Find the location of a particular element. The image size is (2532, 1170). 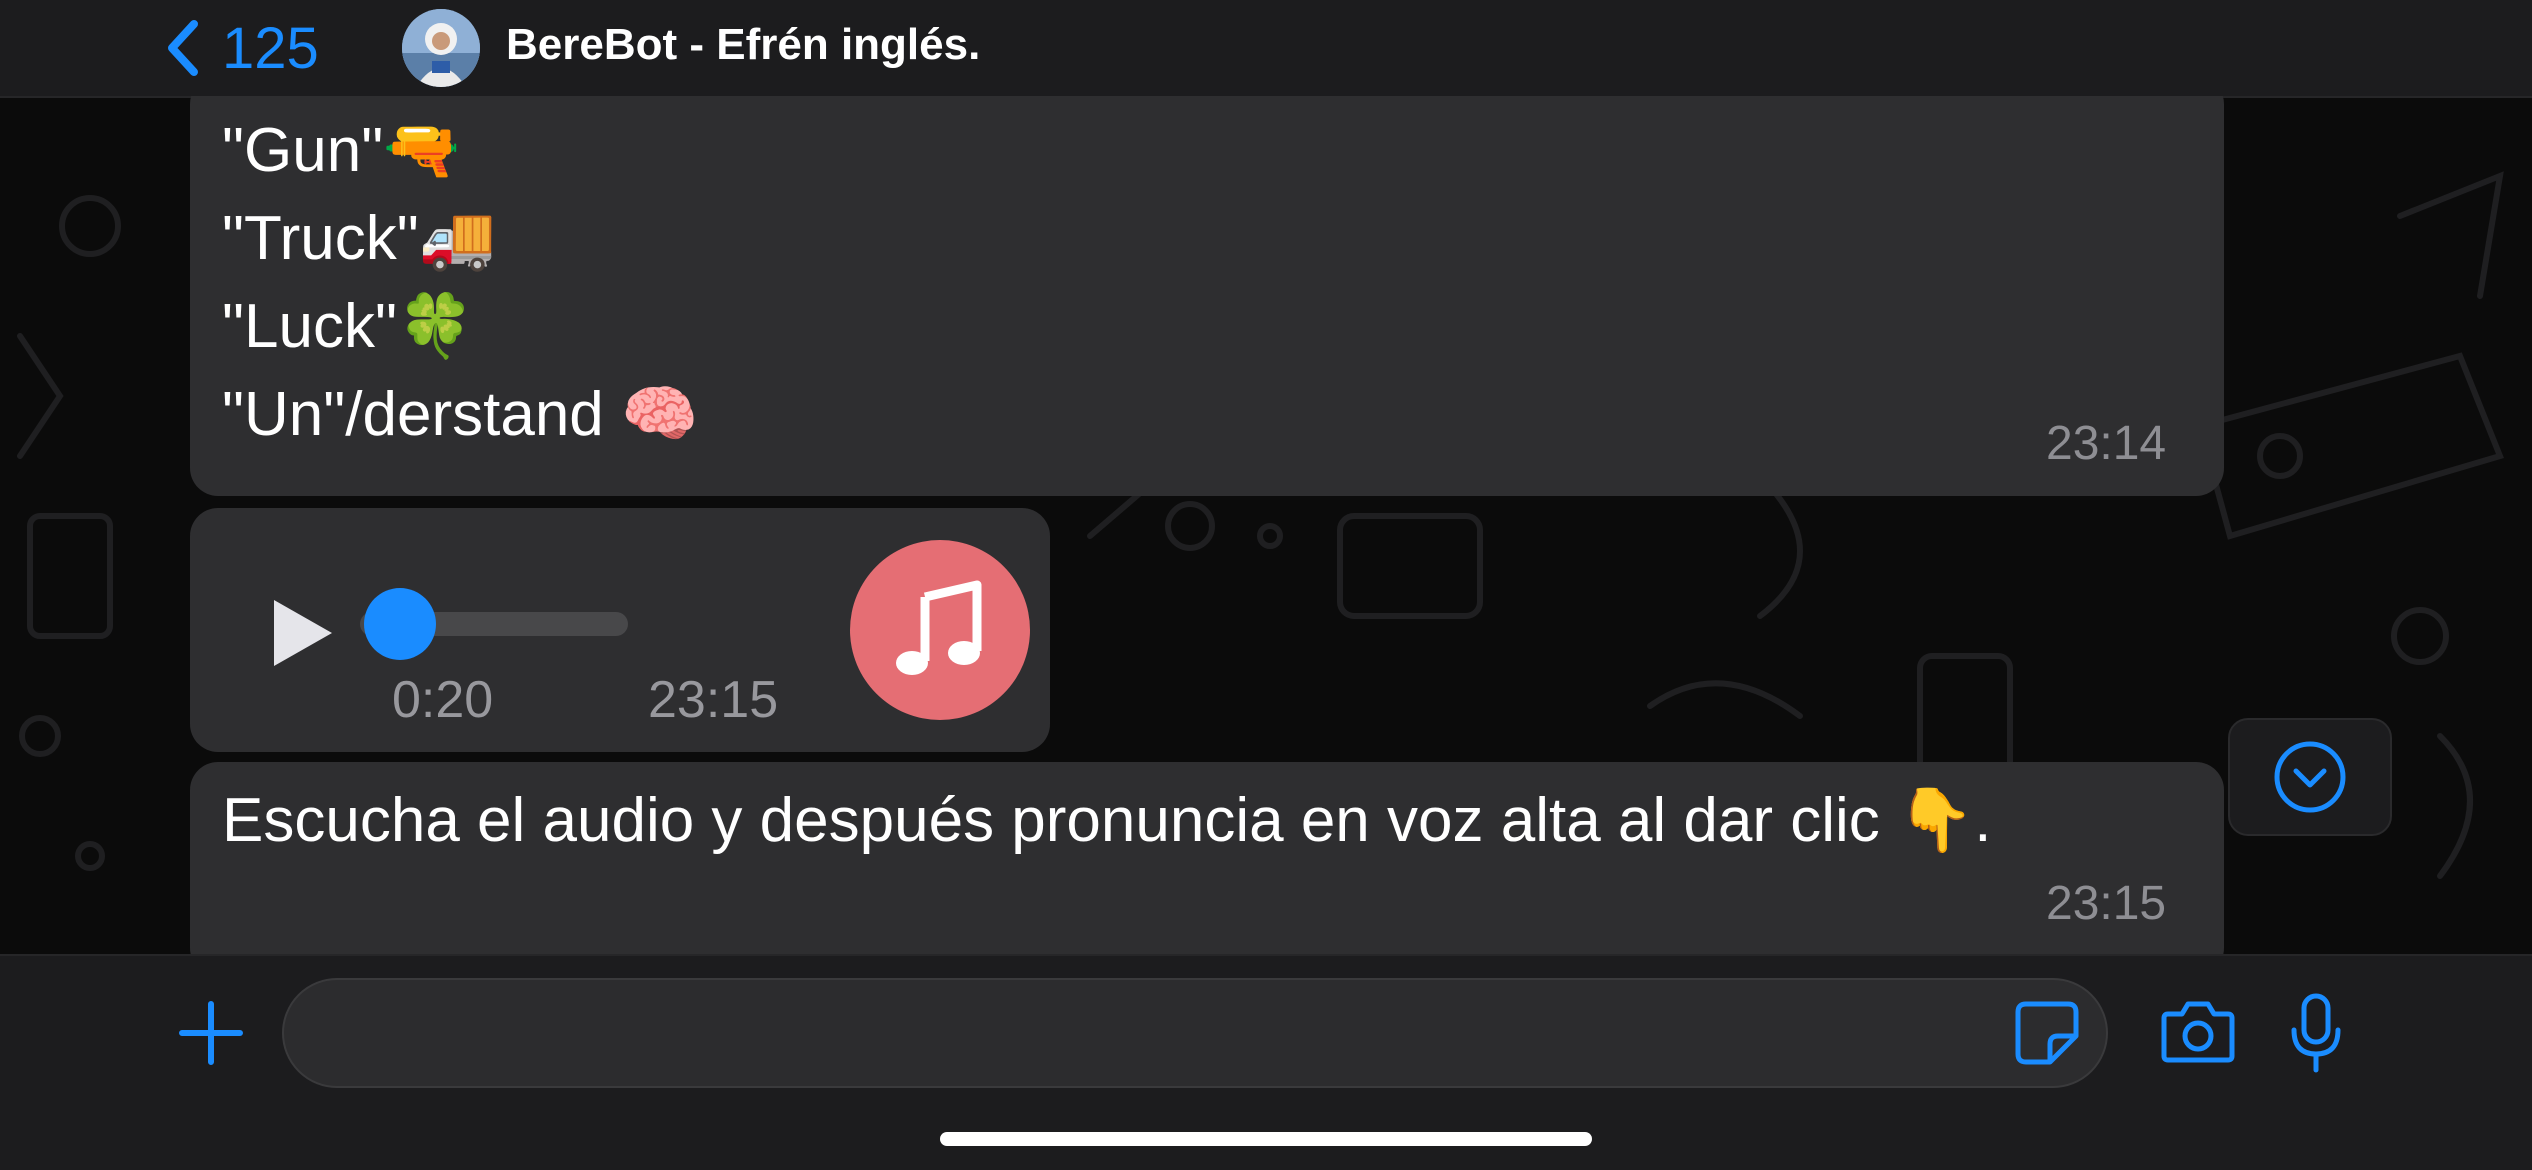

audio-message: 0:20 23:15 is located at coordinates (620, 630).